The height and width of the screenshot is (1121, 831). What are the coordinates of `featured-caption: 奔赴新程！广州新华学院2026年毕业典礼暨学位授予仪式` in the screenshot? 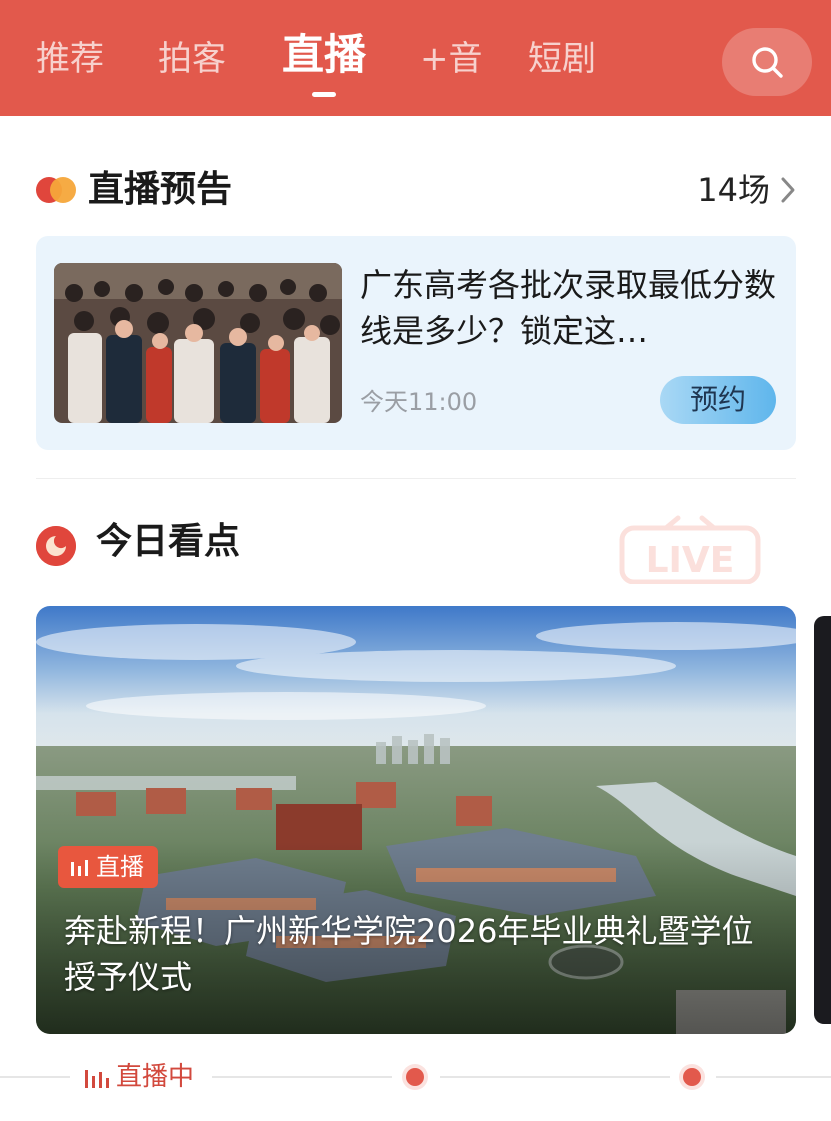 It's located at (409, 954).